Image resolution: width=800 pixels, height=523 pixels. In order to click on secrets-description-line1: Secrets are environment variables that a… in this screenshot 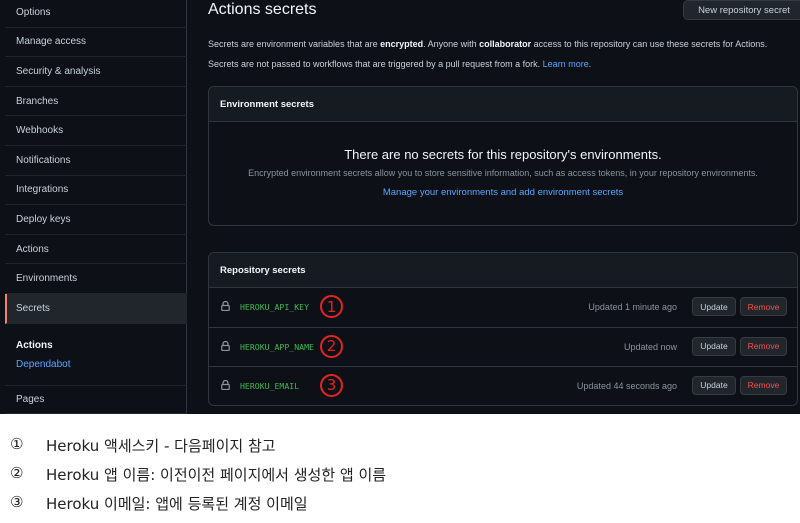, I will do `click(488, 44)`.